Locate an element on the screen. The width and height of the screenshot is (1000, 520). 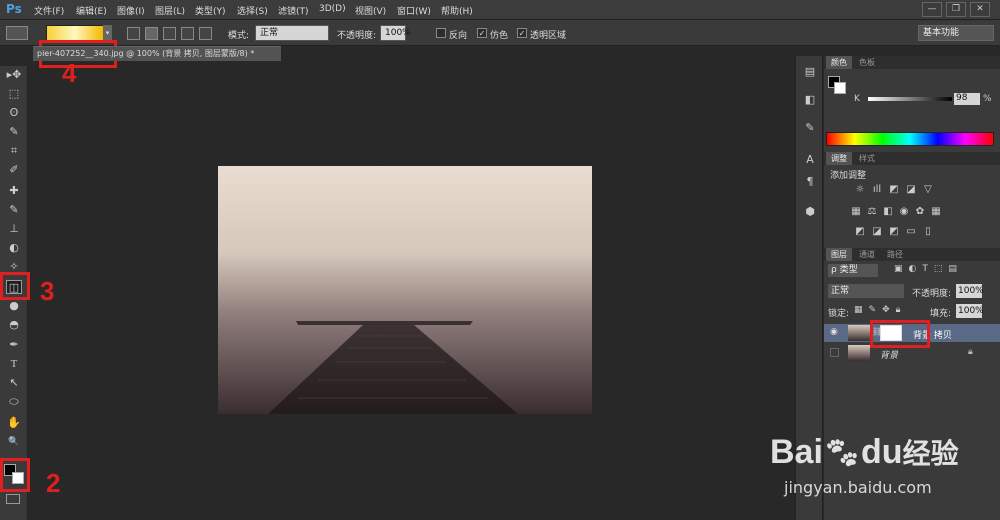
bw-icon: ◧ is located at coordinates (888, 212).